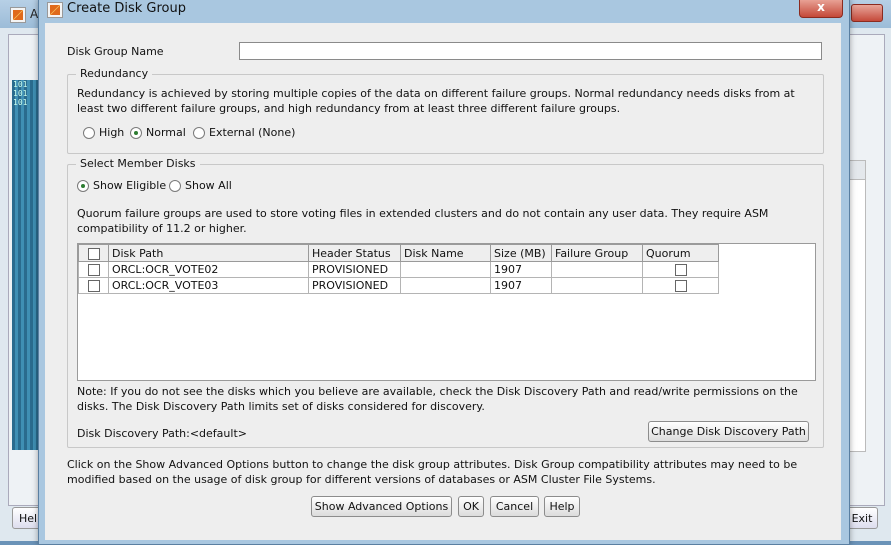 The image size is (891, 545). What do you see at coordinates (562, 506) in the screenshot?
I see `help-button: Help` at bounding box center [562, 506].